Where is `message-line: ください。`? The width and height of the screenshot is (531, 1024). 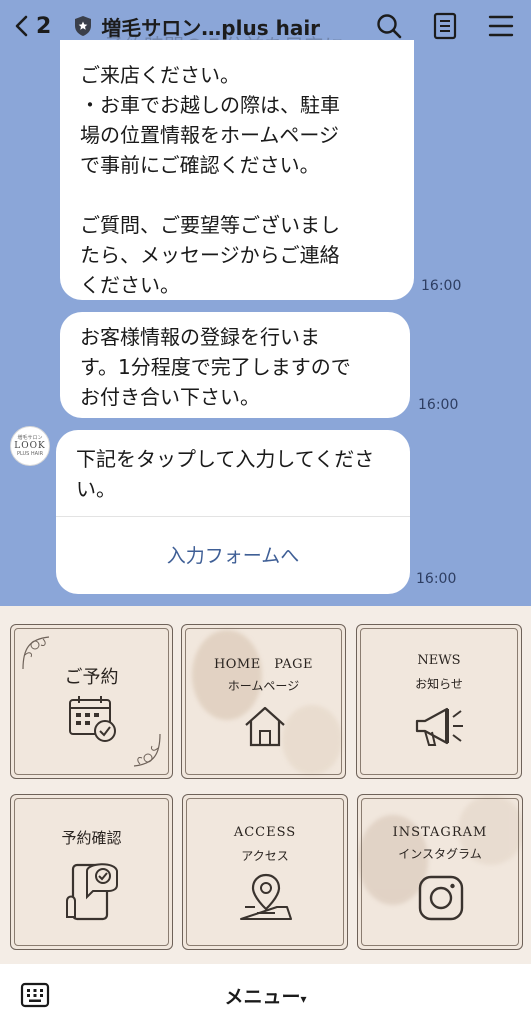 message-line: ください。 is located at coordinates (130, 285).